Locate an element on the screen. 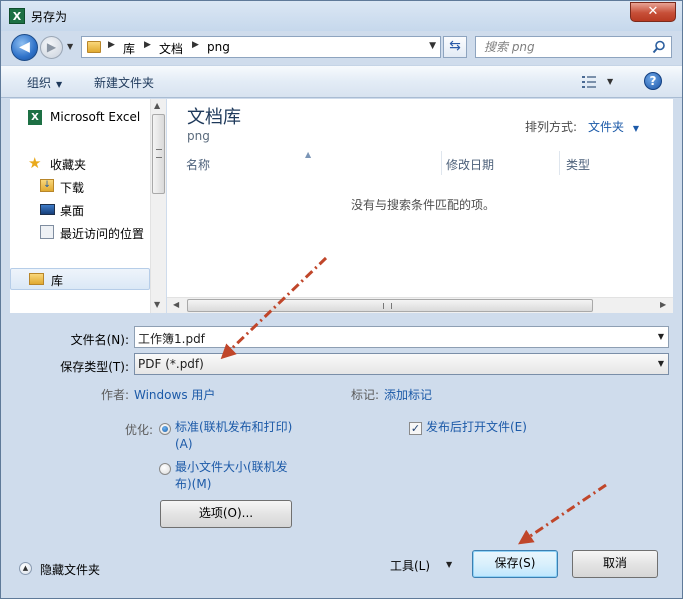 The height and width of the screenshot is (599, 683). option-standard-accel: (A) is located at coordinates (184, 444).